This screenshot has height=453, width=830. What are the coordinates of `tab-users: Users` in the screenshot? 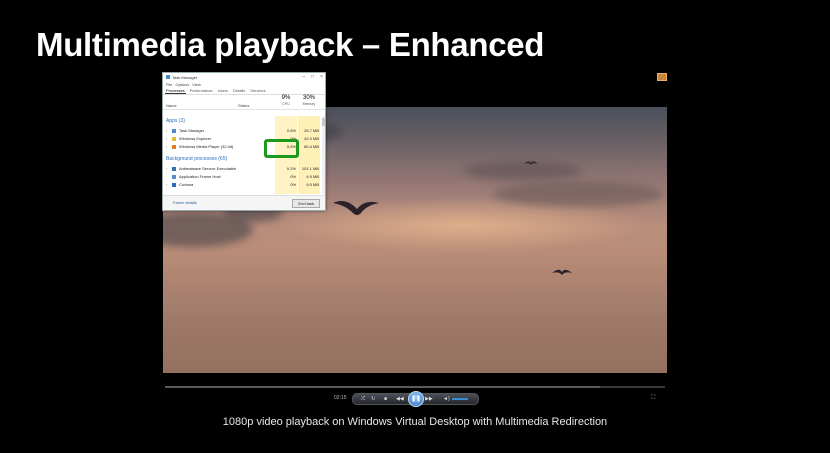 It's located at (223, 90).